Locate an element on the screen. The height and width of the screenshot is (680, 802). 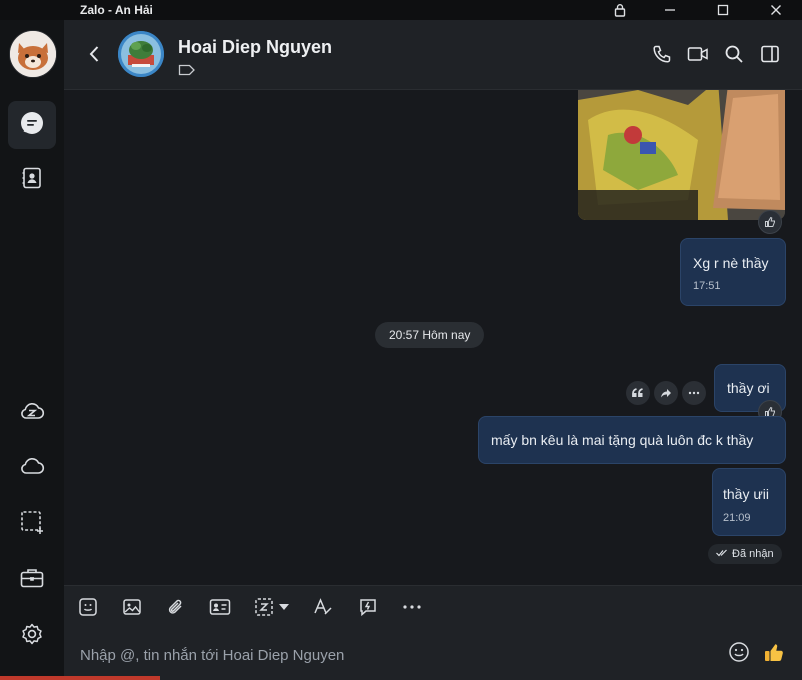
emoji-icon is located at coordinates (739, 652).